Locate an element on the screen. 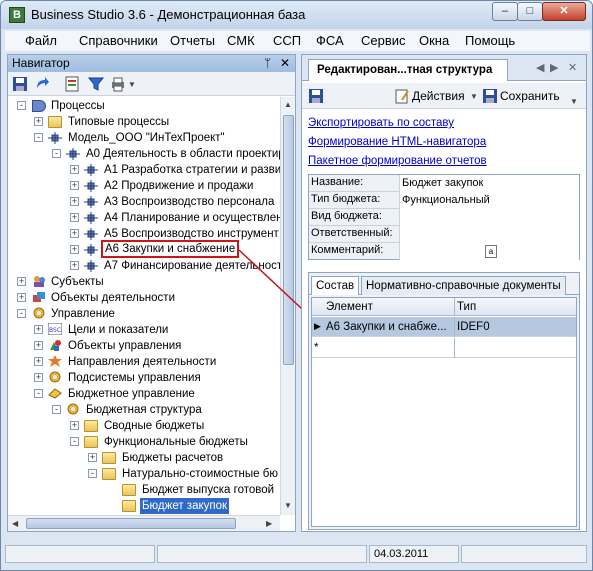  column-element: Элемент is located at coordinates (349, 307).